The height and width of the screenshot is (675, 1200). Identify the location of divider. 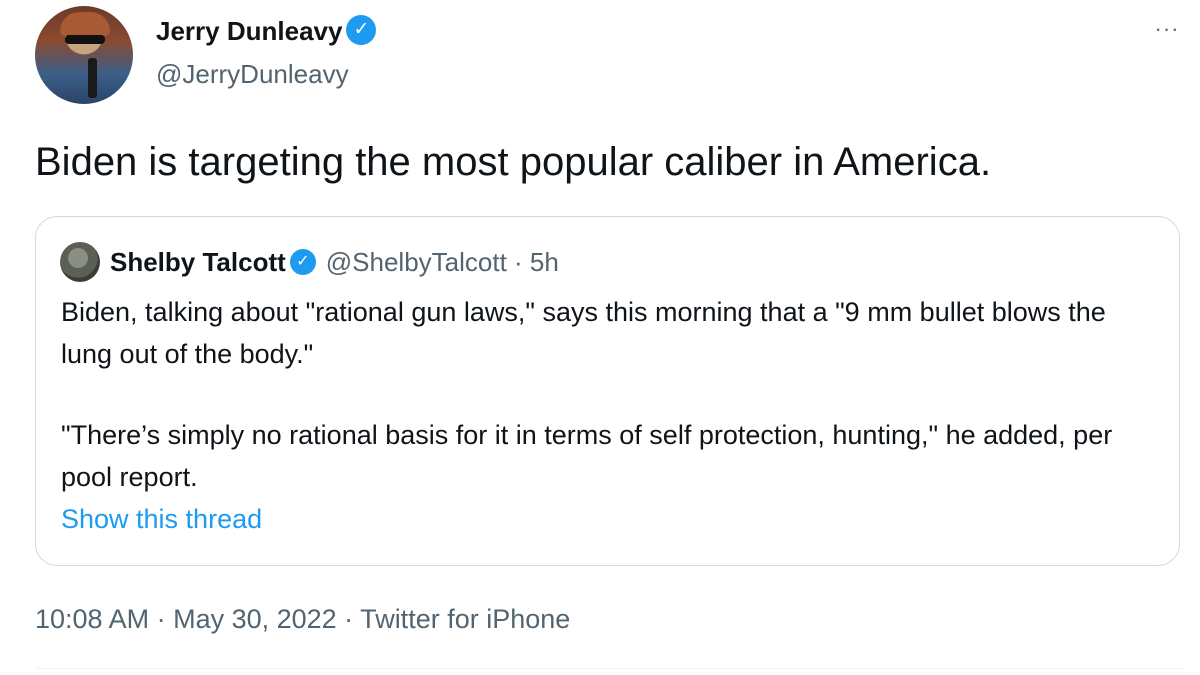
(610, 668).